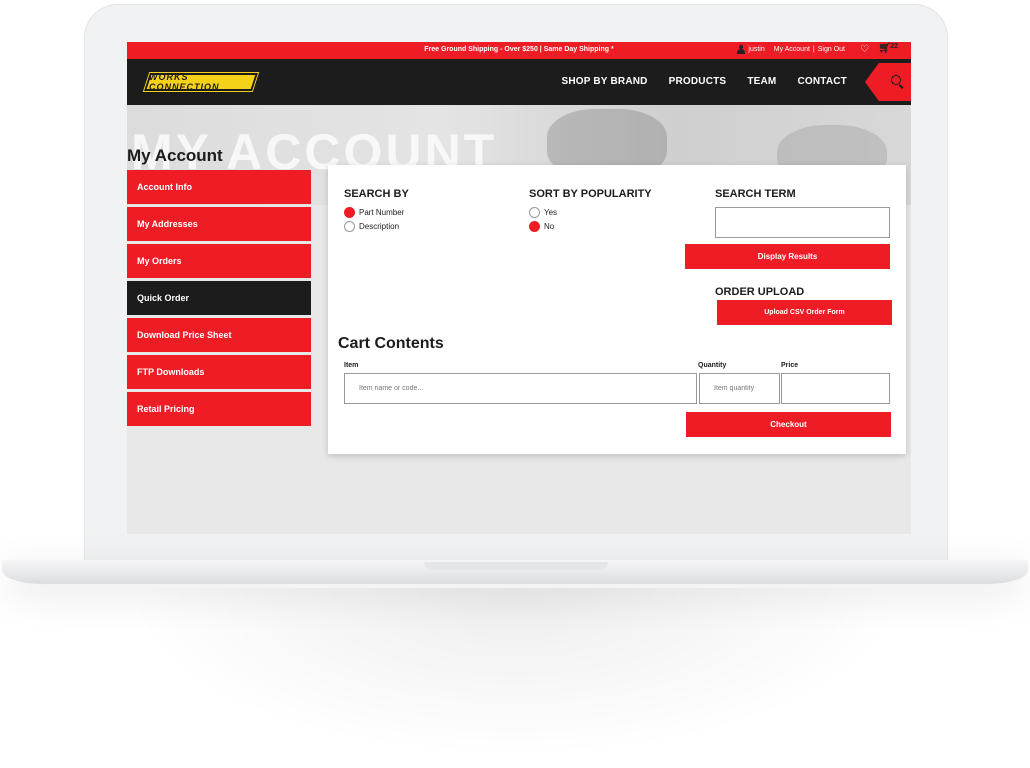  Describe the element at coordinates (351, 365) in the screenshot. I see `cart-col-item: Item` at that location.